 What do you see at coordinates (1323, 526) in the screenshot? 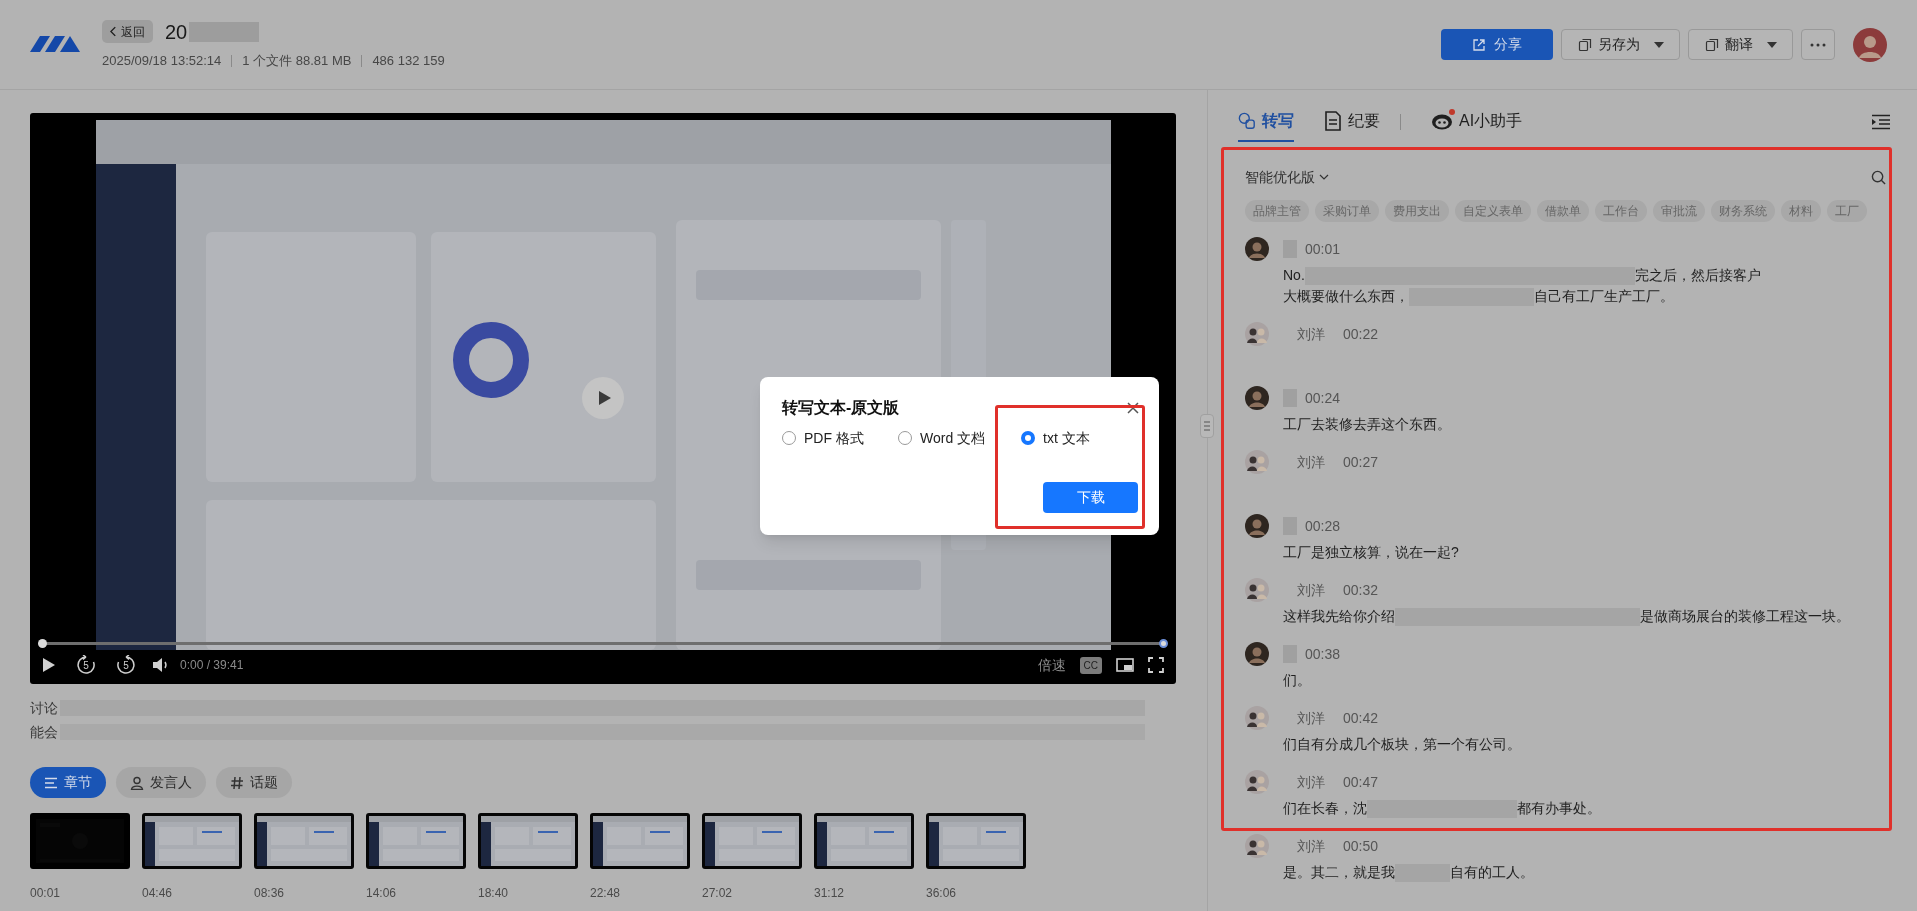
I see `timestamp: 00:28` at bounding box center [1323, 526].